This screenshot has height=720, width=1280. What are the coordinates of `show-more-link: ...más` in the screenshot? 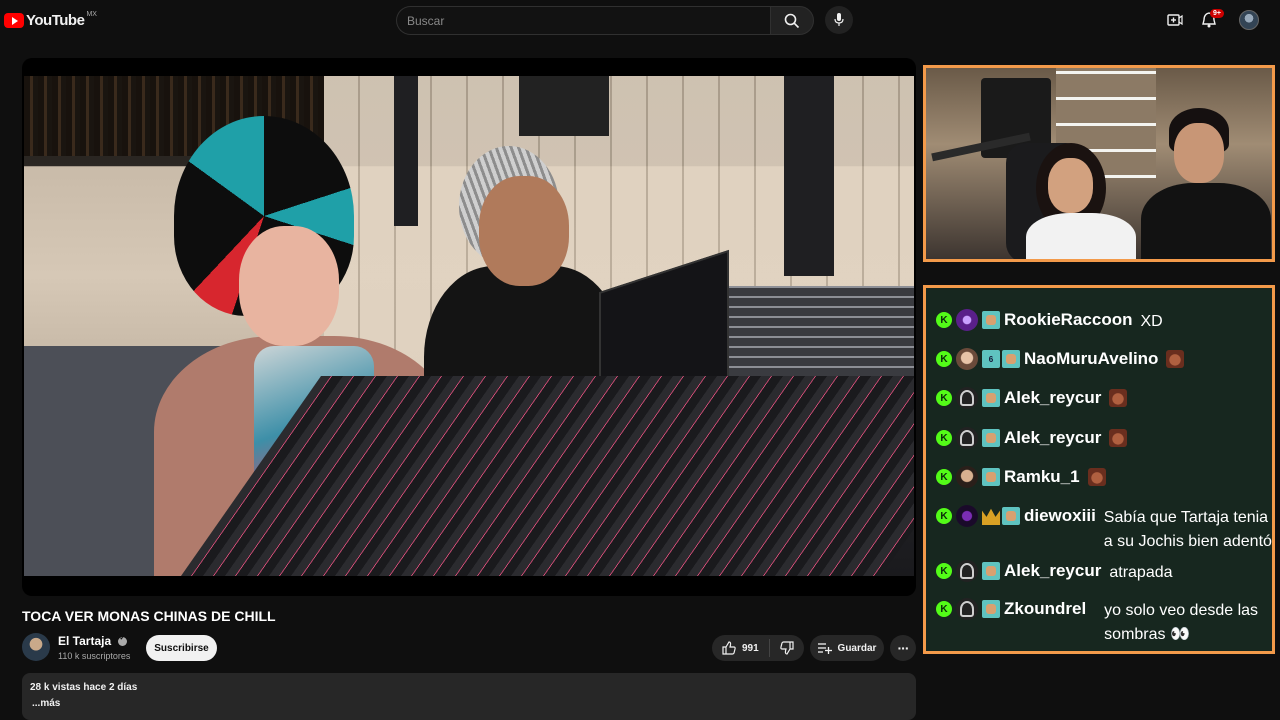 It's located at (470, 703).